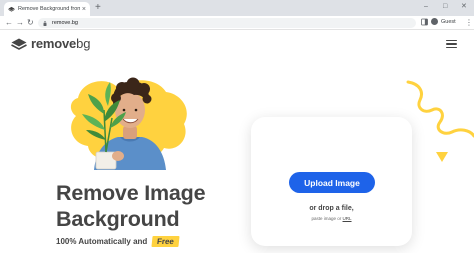  Describe the element at coordinates (424, 22) in the screenshot. I see `sidepanel-icon` at that location.